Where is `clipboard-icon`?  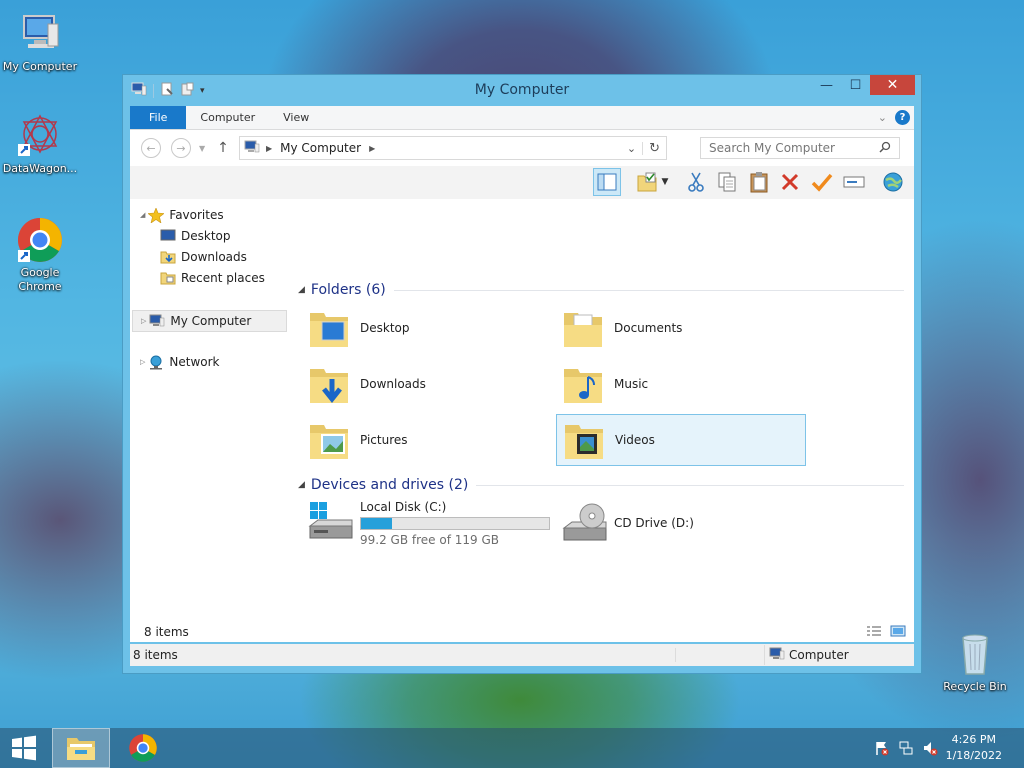
clipboard-icon is located at coordinates (759, 182).